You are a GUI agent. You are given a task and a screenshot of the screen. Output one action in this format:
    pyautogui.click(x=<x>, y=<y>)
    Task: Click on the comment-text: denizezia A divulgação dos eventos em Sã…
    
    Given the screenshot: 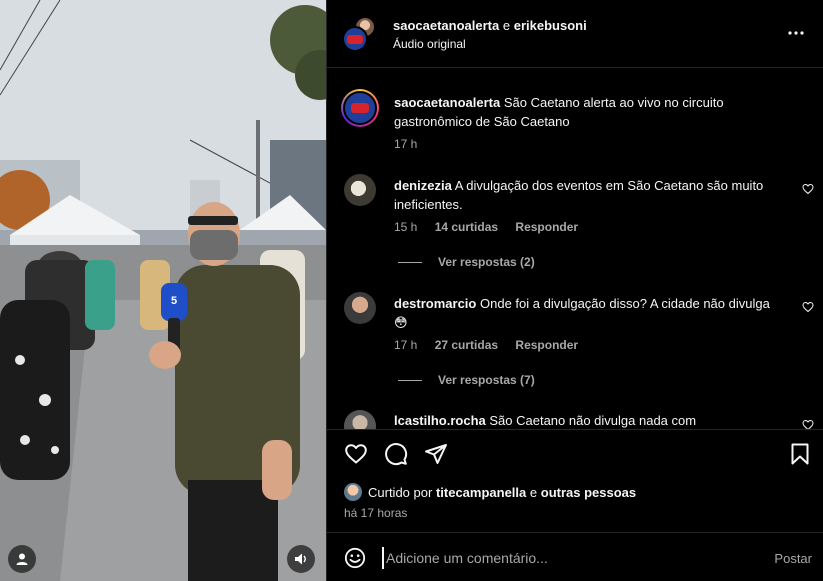 What is the action you would take?
    pyautogui.click(x=584, y=195)
    